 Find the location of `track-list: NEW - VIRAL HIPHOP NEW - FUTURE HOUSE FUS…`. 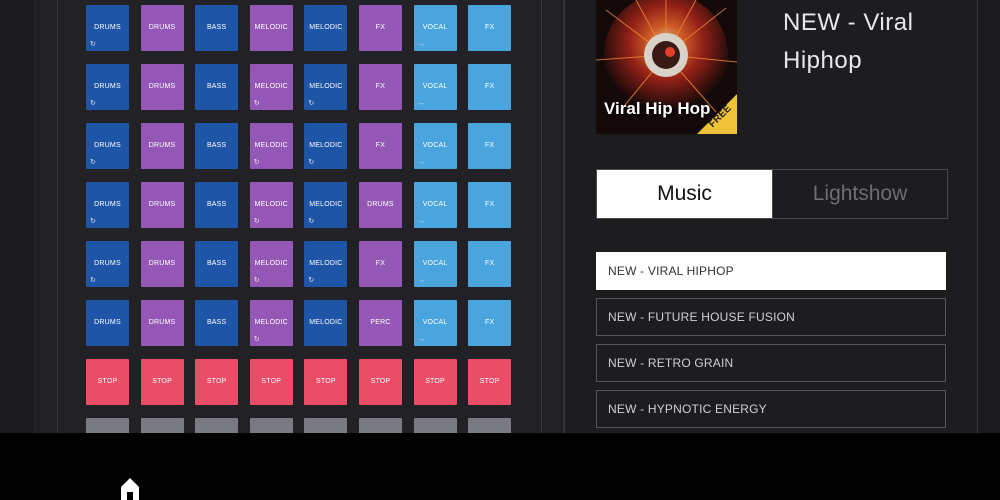

track-list: NEW - VIRAL HIPHOP NEW - FUTURE HOUSE FUS… is located at coordinates (771, 344).